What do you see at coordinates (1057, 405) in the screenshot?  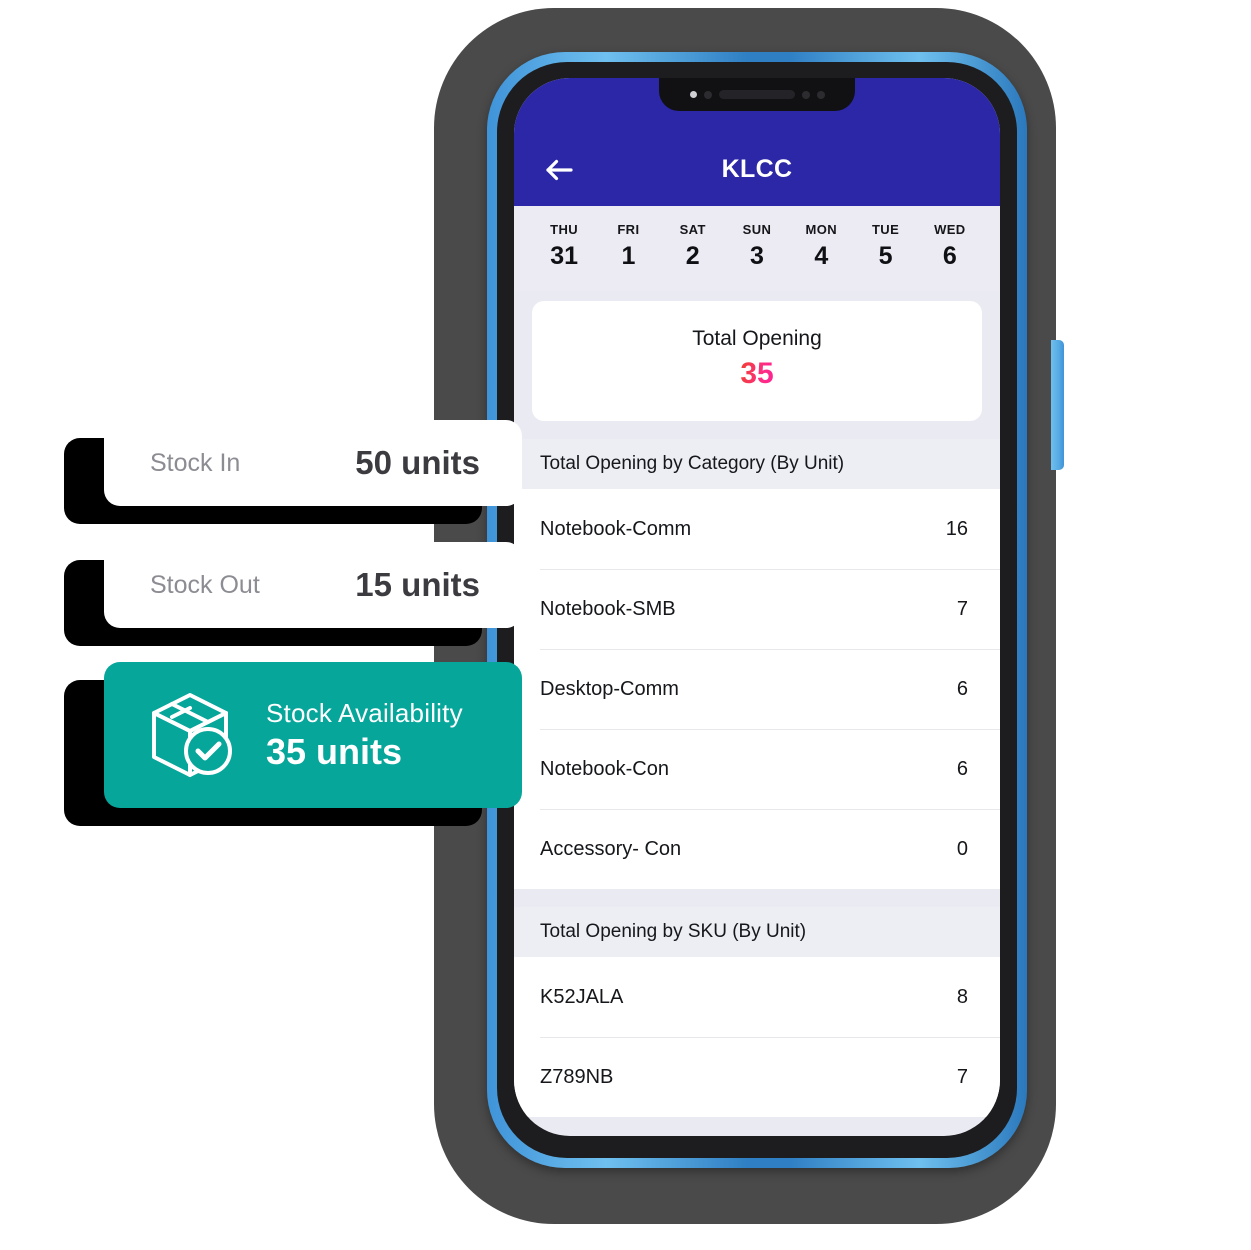 I see `phone-side-button` at bounding box center [1057, 405].